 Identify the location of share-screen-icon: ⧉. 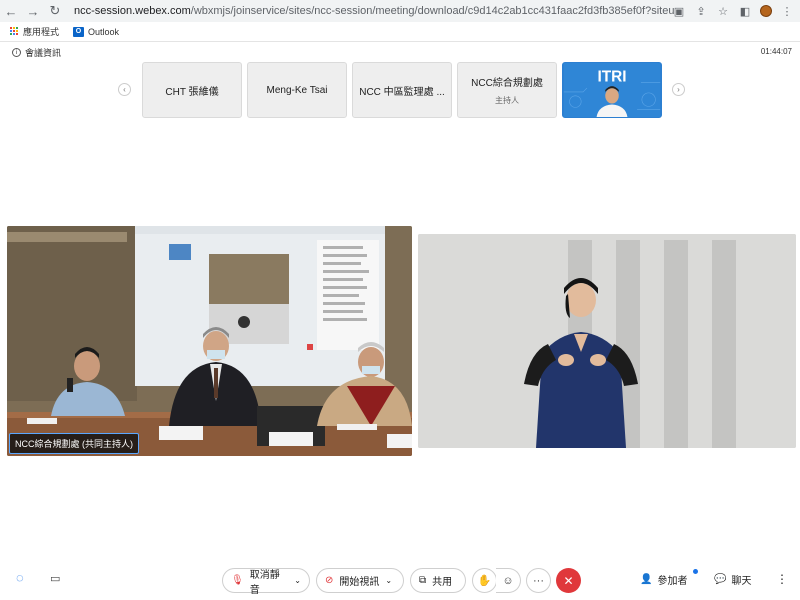
(423, 580).